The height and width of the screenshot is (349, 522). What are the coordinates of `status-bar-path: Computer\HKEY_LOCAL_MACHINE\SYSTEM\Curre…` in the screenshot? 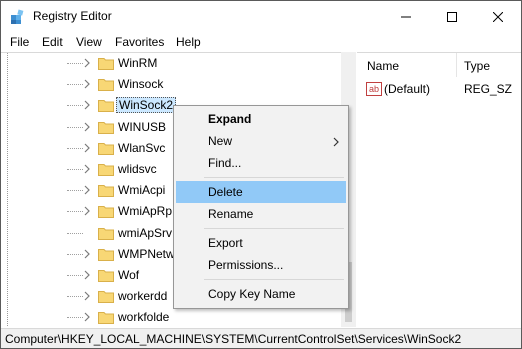 It's located at (261, 338).